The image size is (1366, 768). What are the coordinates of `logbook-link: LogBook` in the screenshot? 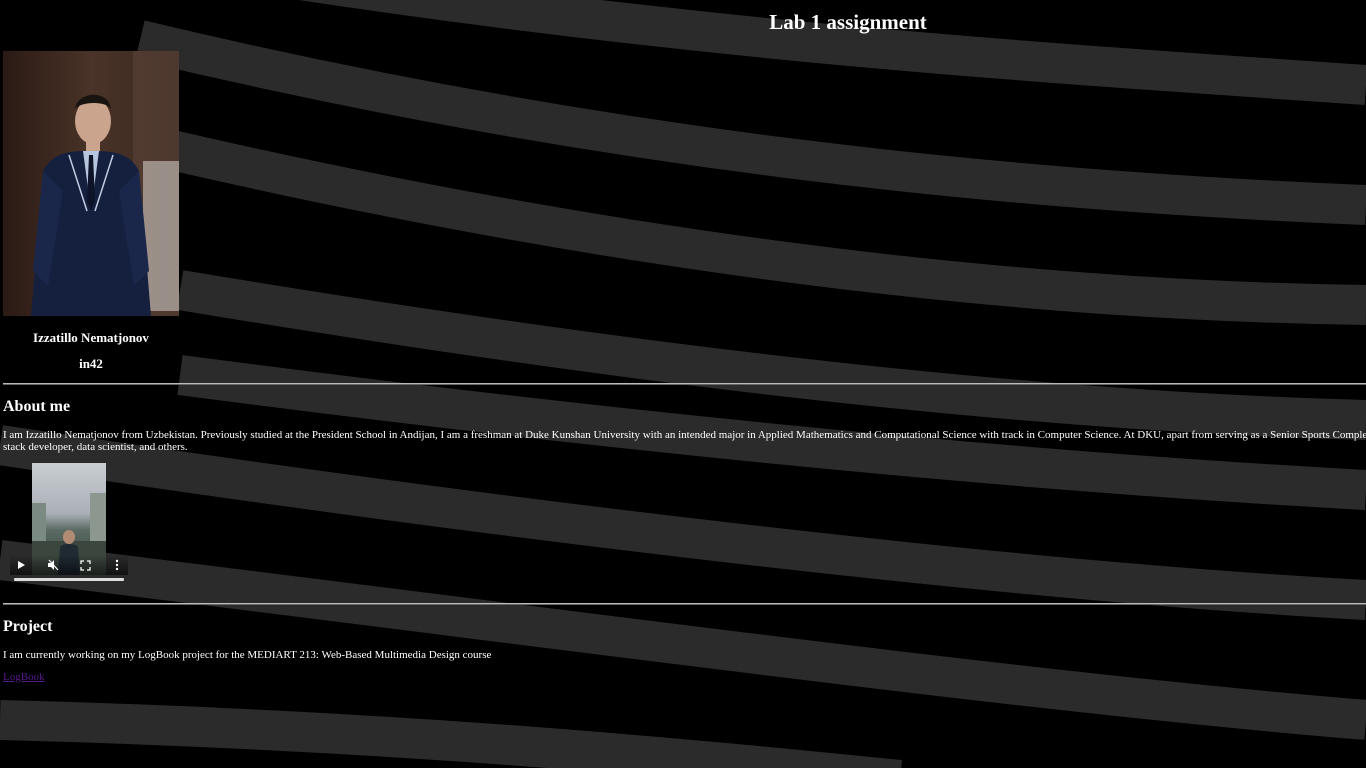 It's located at (24, 677).